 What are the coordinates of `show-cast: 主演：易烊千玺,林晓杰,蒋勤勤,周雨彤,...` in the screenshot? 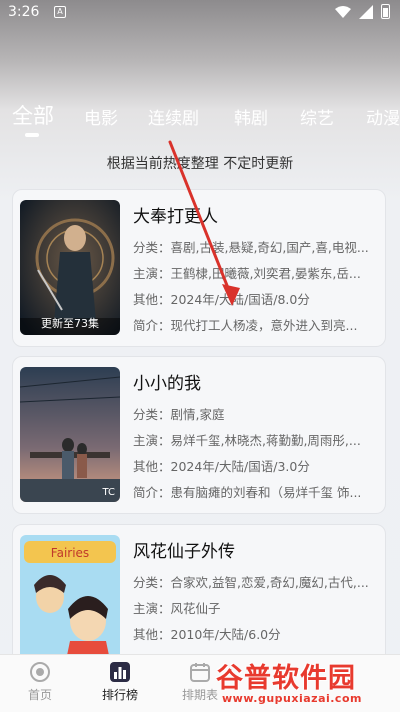 It's located at (247, 440).